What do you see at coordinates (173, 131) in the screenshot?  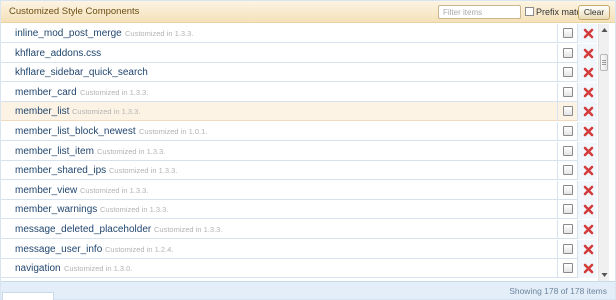 I see `customized-note: Customized in 1.0.1.` at bounding box center [173, 131].